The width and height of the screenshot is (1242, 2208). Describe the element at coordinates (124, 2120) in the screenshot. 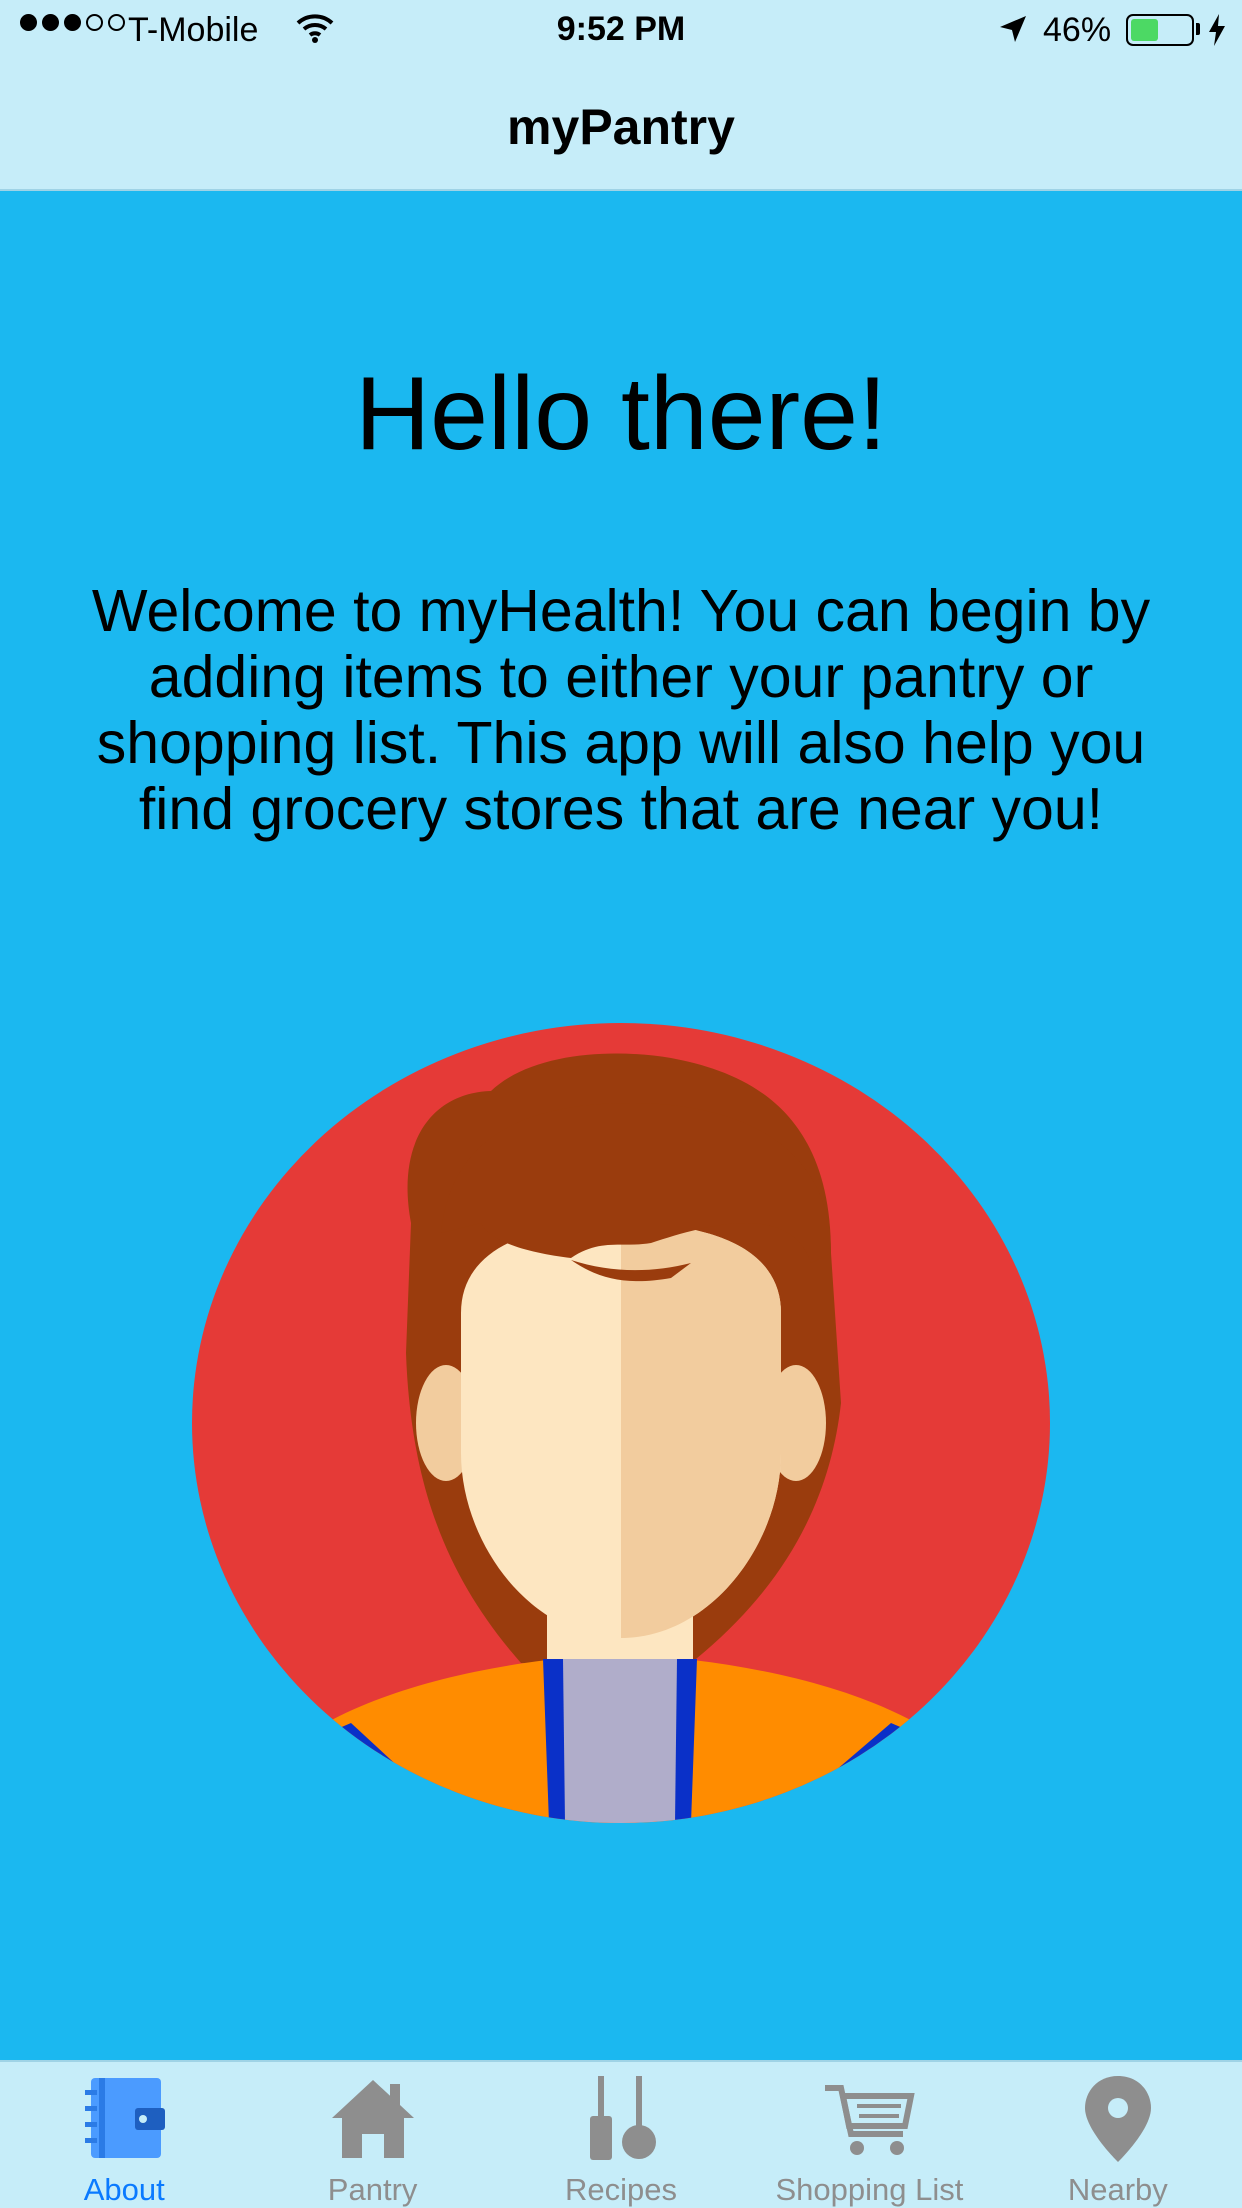

I see `notebook-icon` at that location.